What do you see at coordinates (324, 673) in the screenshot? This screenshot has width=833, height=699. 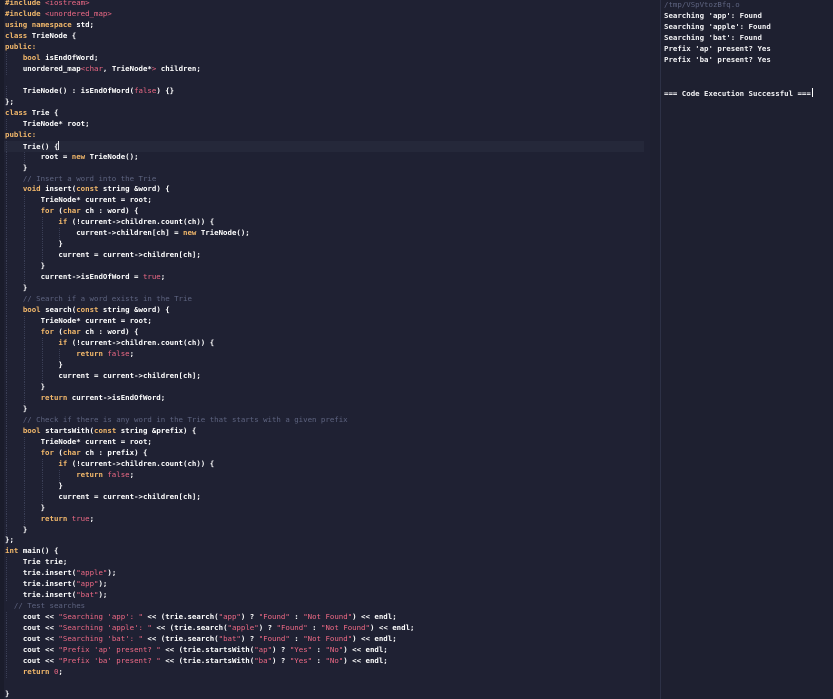 I see `code-line: return 0;` at bounding box center [324, 673].